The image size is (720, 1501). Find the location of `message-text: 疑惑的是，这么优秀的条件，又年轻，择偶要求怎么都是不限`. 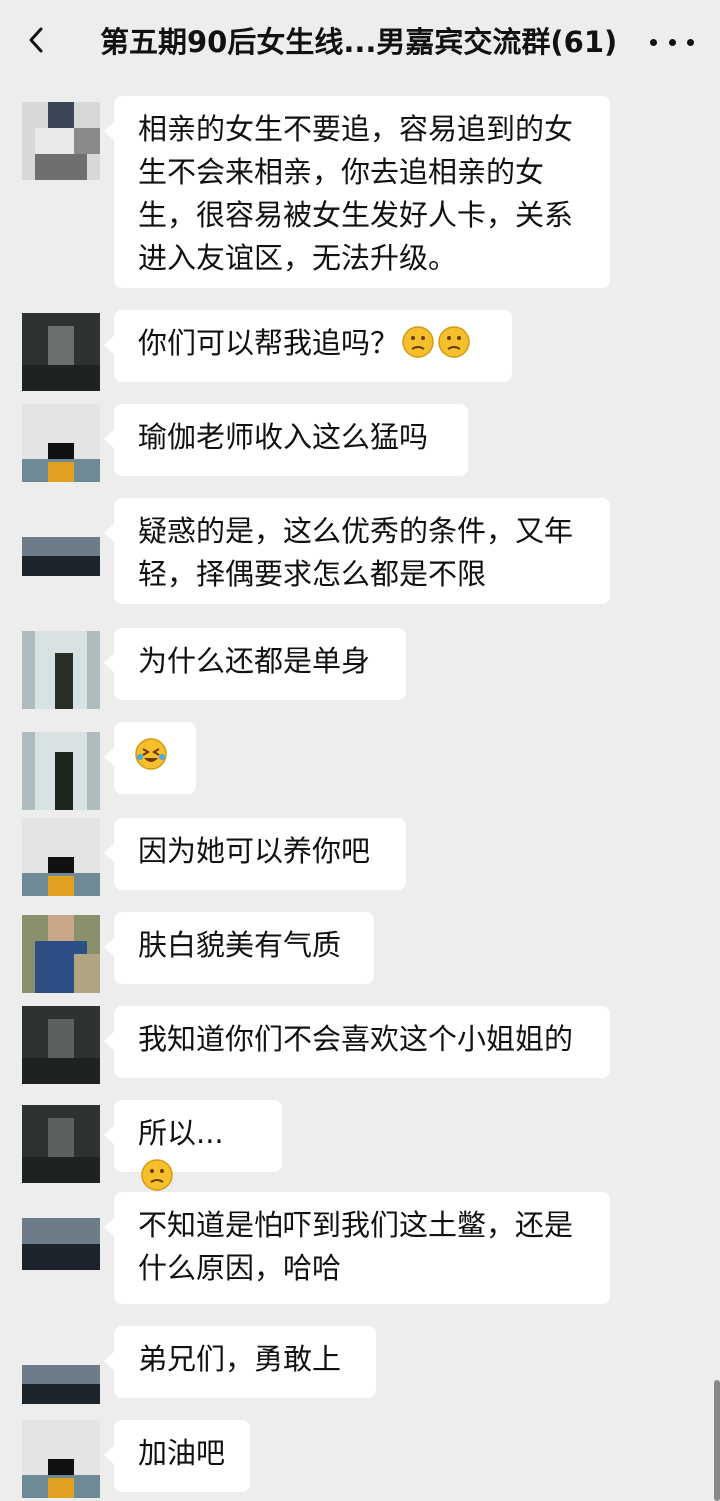

message-text: 疑惑的是，这么优秀的条件，又年轻，择偶要求怎么都是不限 is located at coordinates (356, 552).